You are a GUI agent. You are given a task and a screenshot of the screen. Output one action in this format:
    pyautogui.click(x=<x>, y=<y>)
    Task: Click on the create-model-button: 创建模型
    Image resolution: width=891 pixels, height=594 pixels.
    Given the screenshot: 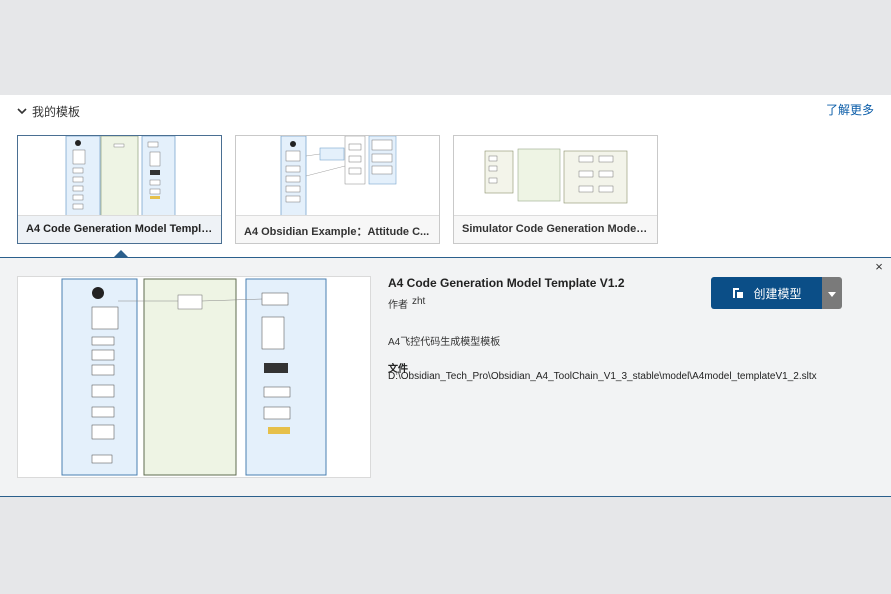 What is the action you would take?
    pyautogui.click(x=766, y=293)
    